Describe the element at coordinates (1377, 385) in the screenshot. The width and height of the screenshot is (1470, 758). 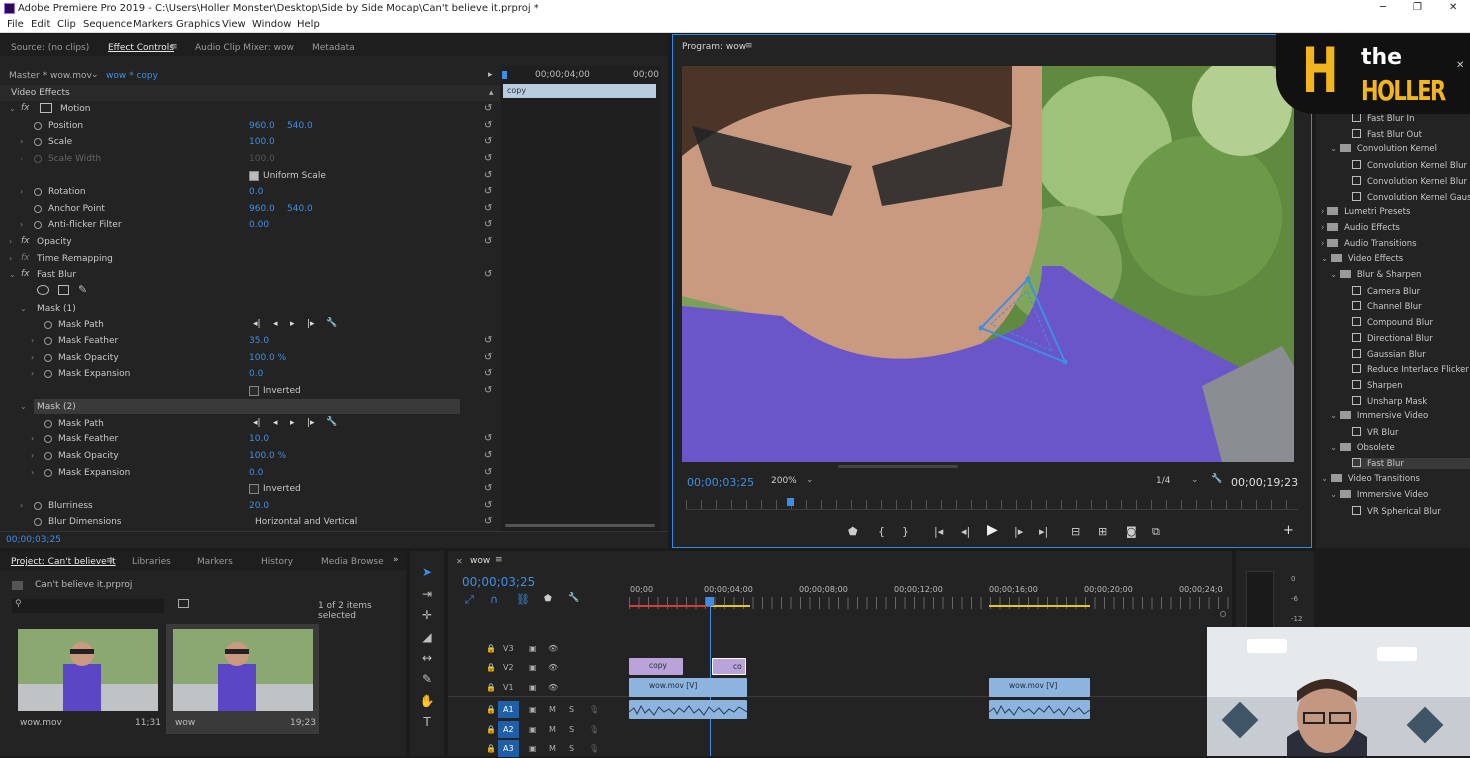
I see `effect-item: Sharpen` at that location.